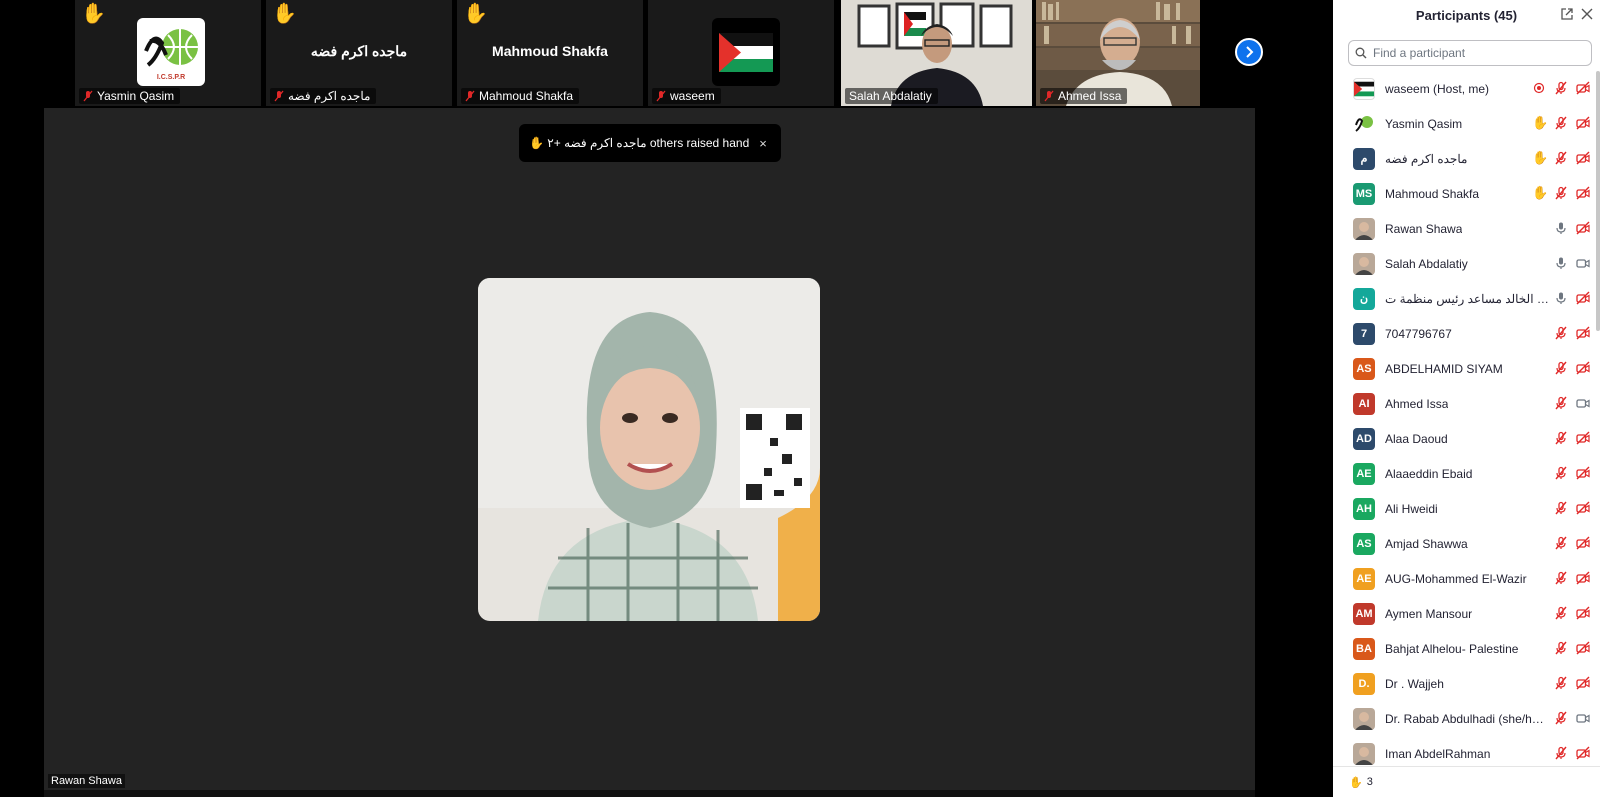 This screenshot has width=1600, height=797. I want to click on participant-row: م ماجده اكرم فضه ✋, so click(1466, 158).